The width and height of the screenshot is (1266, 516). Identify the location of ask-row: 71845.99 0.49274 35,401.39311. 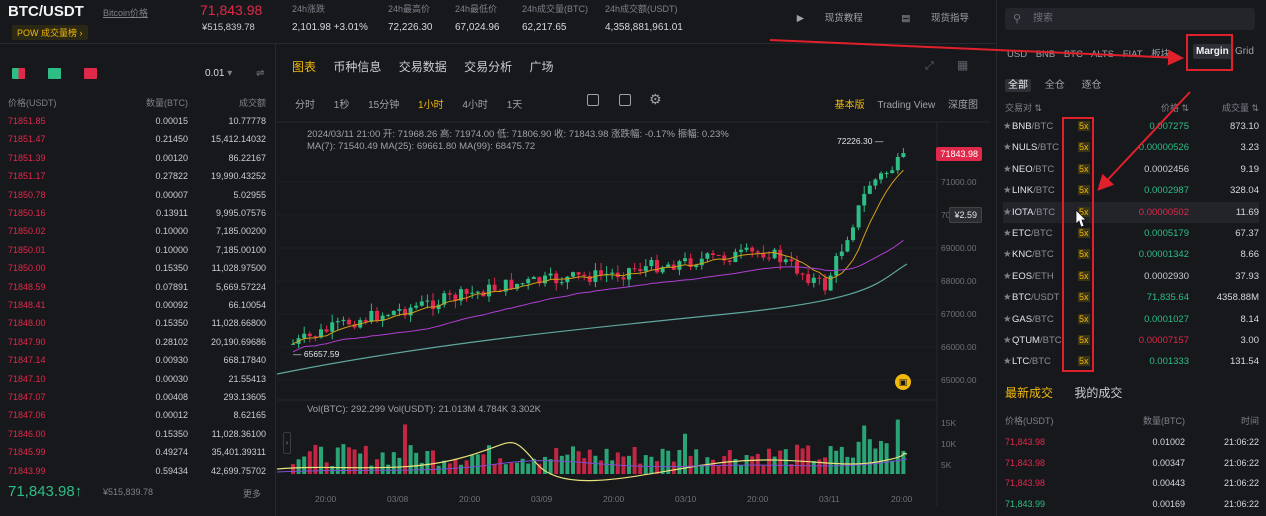
(137, 452).